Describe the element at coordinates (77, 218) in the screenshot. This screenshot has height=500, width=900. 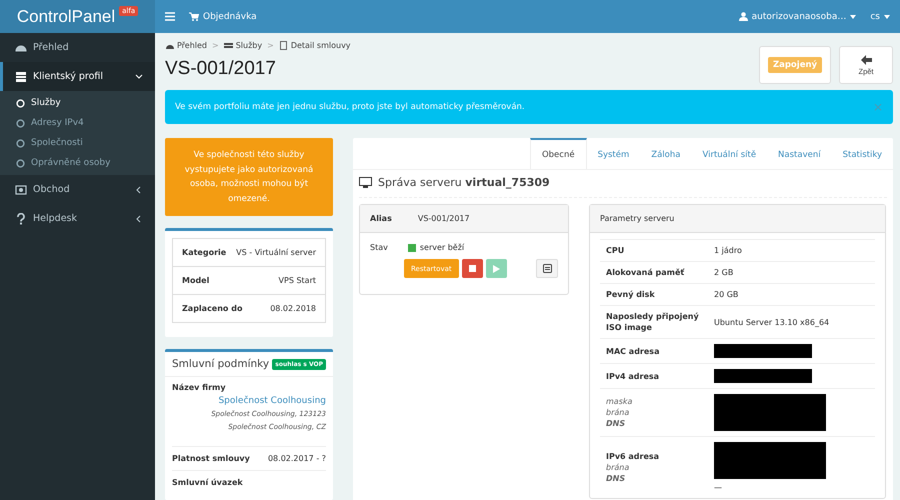
I see `sidebar-item: Helpdesk` at that location.